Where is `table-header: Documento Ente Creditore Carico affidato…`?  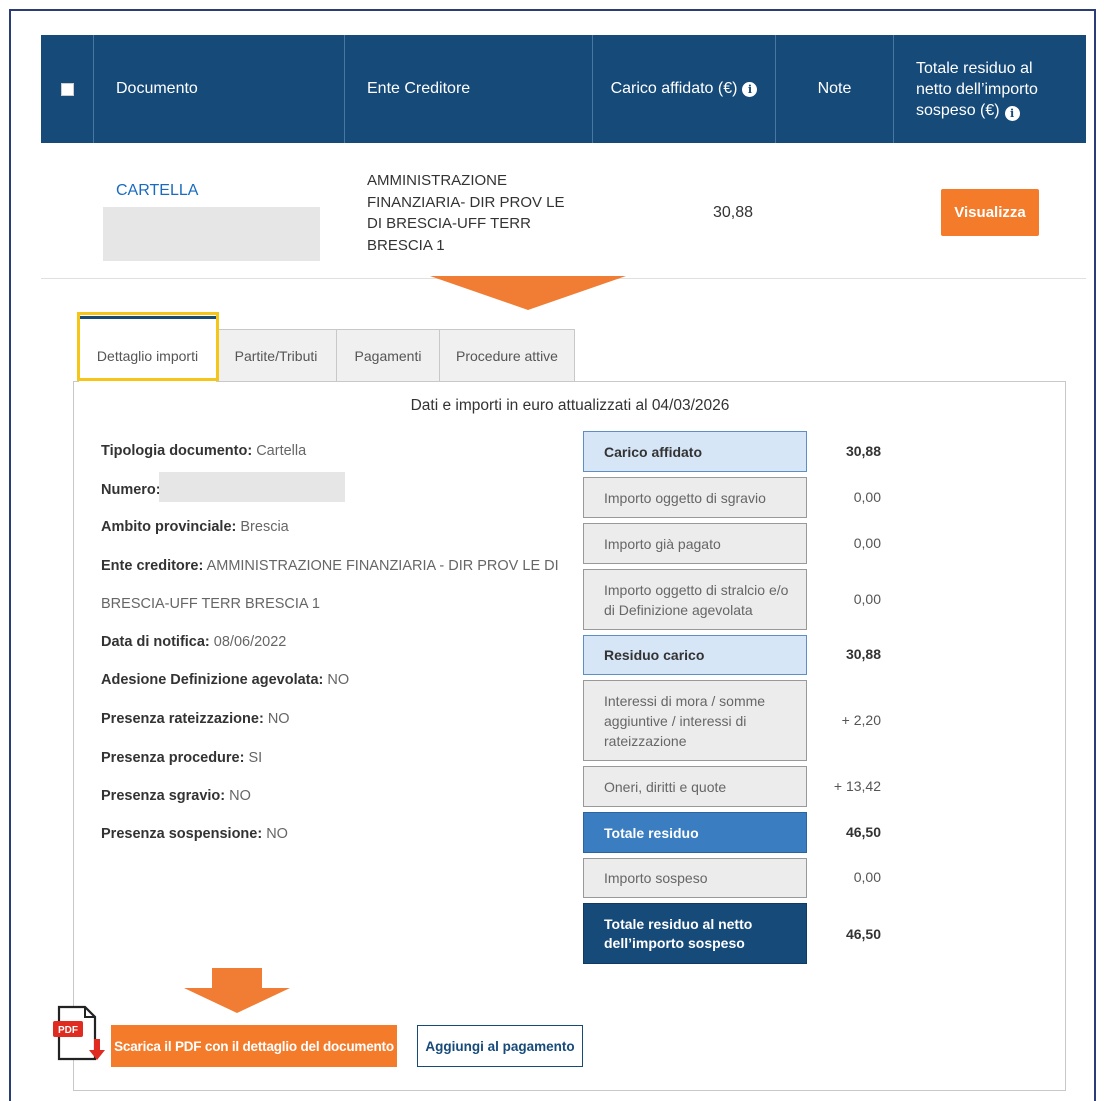 table-header: Documento Ente Creditore Carico affidato… is located at coordinates (563, 89).